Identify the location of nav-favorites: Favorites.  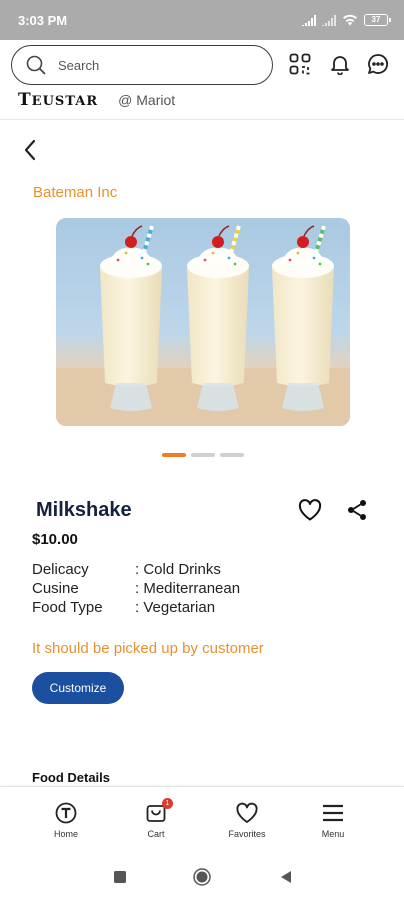
(247, 820).